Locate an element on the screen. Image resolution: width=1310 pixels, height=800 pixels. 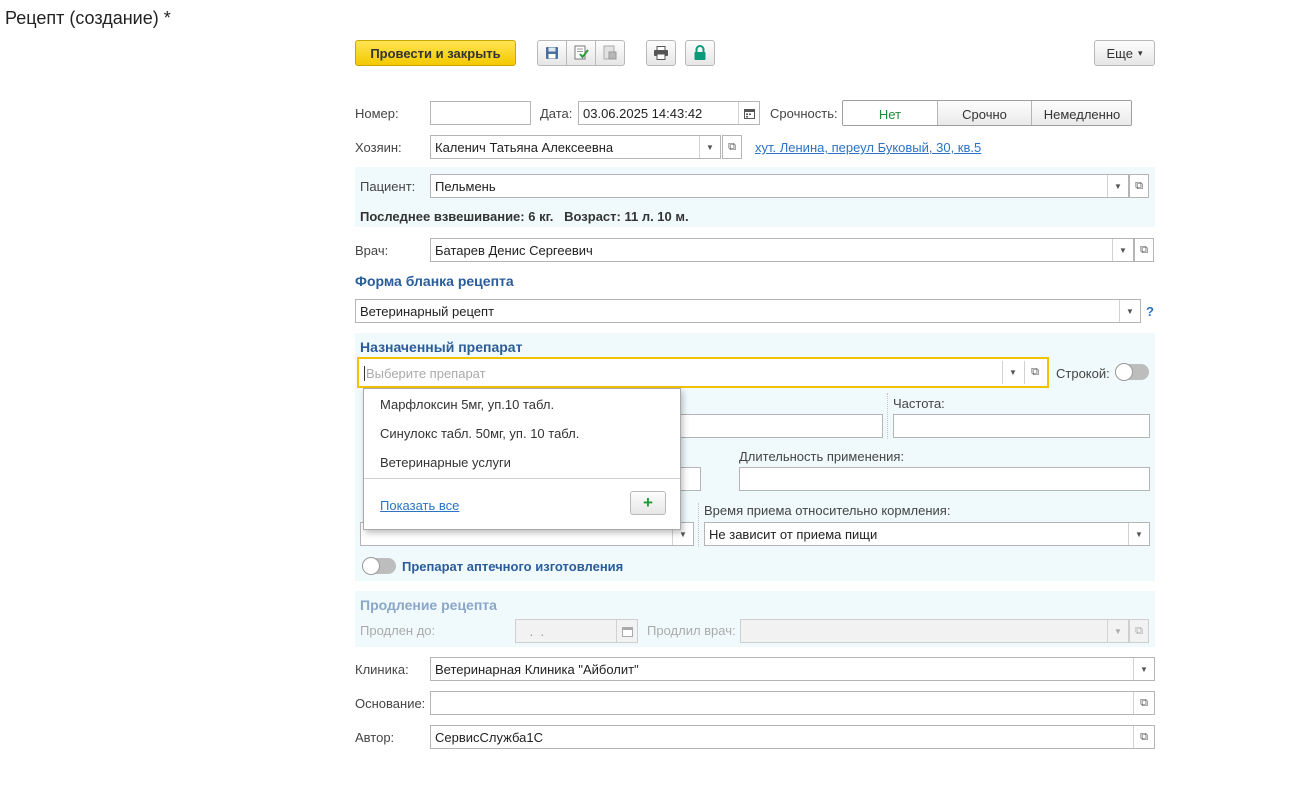
save-icon is located at coordinates (552, 53).